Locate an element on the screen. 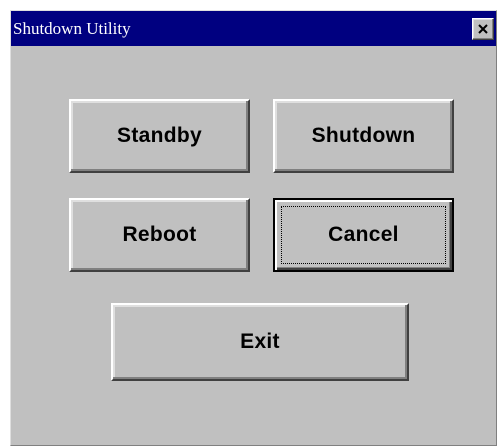 The width and height of the screenshot is (499, 448). cancel-button: Cancel is located at coordinates (363, 235).